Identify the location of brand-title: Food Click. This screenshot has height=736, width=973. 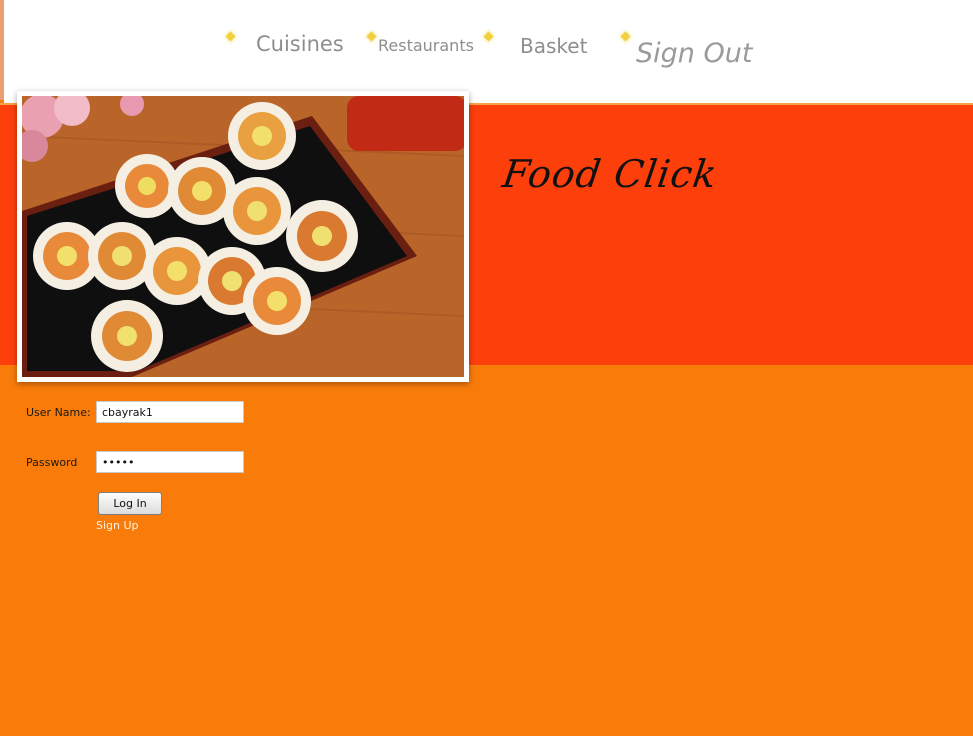
(610, 174).